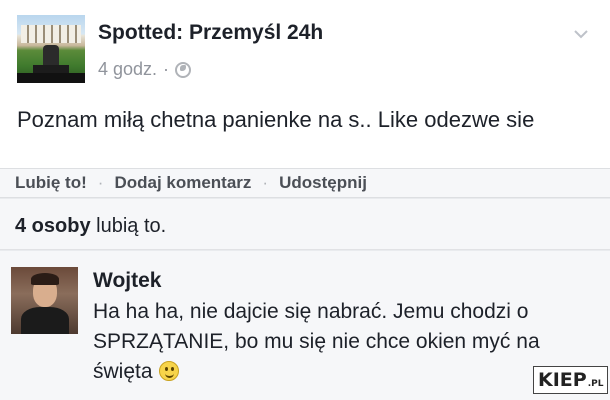  What do you see at coordinates (127, 281) in the screenshot?
I see `commenter-name-link: Wojtek` at bounding box center [127, 281].